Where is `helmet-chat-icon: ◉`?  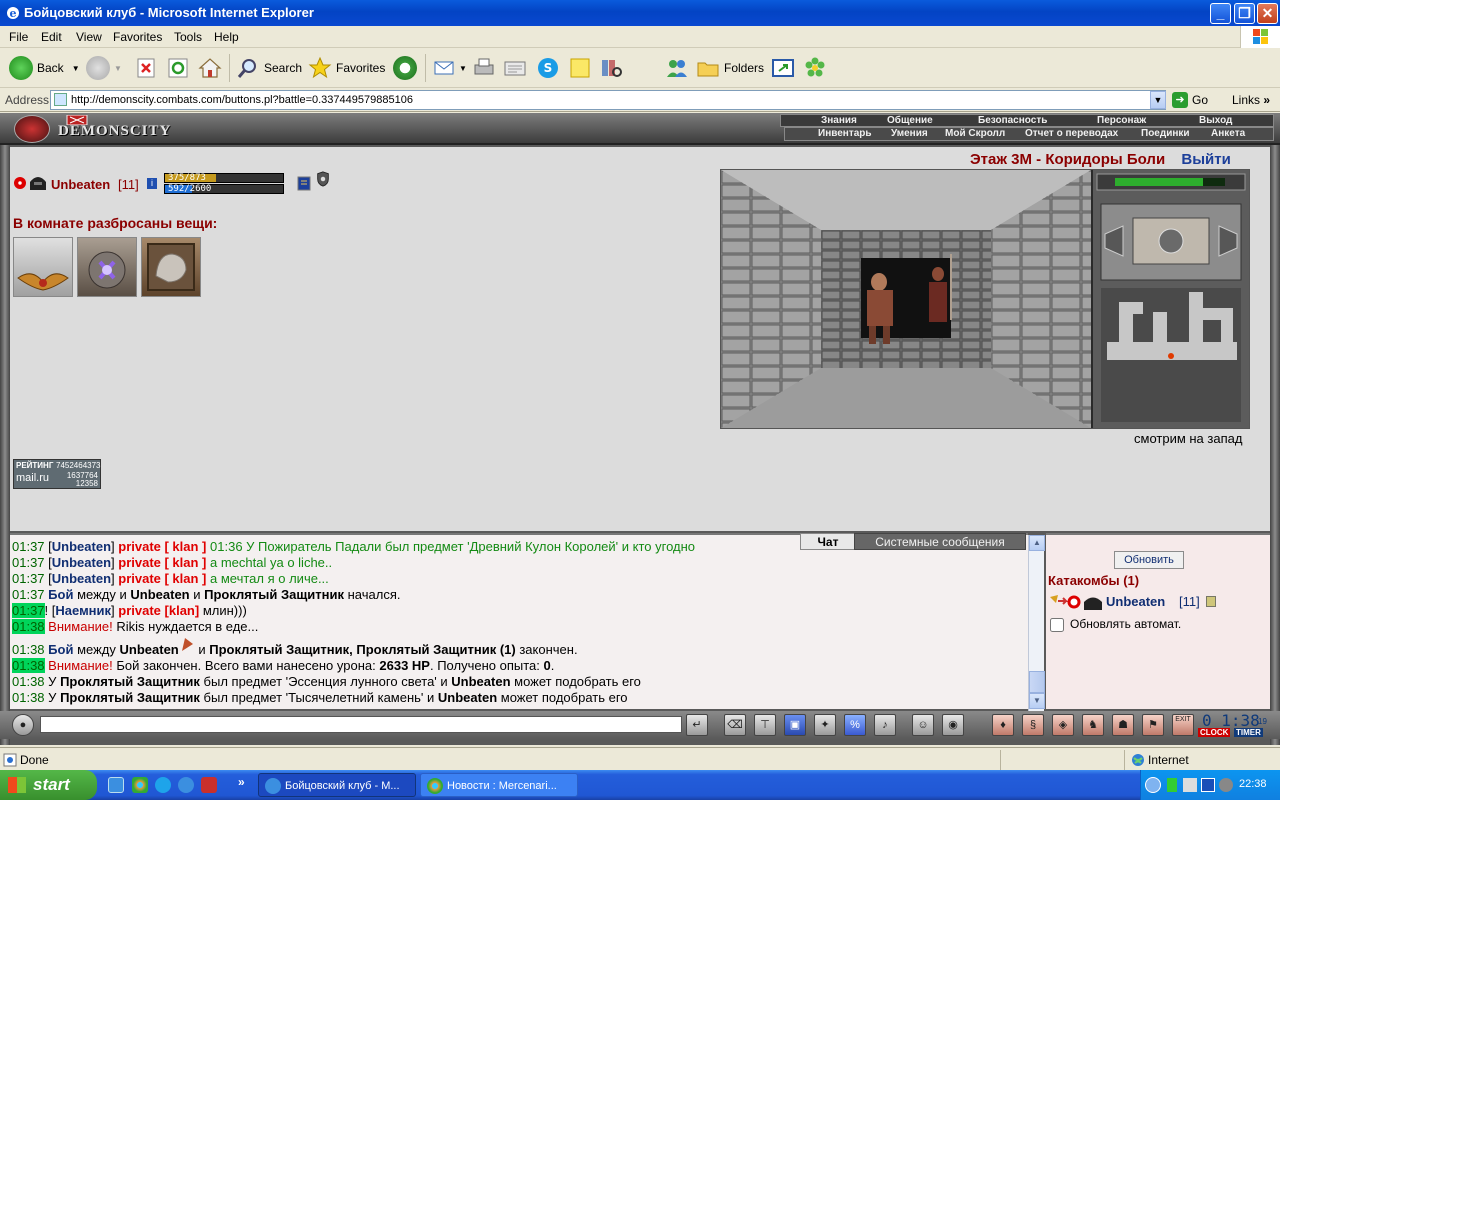
helmet-chat-icon: ◉ is located at coordinates (953, 725).